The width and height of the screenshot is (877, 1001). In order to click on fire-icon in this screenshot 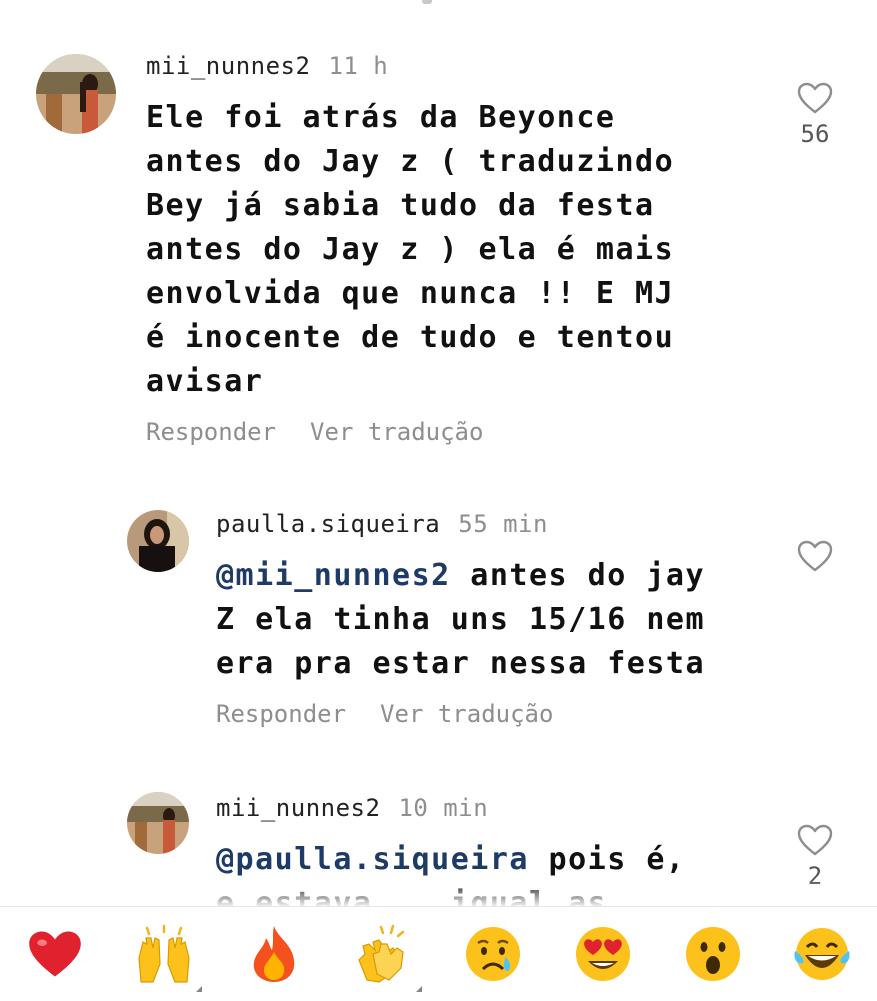, I will do `click(274, 954)`.